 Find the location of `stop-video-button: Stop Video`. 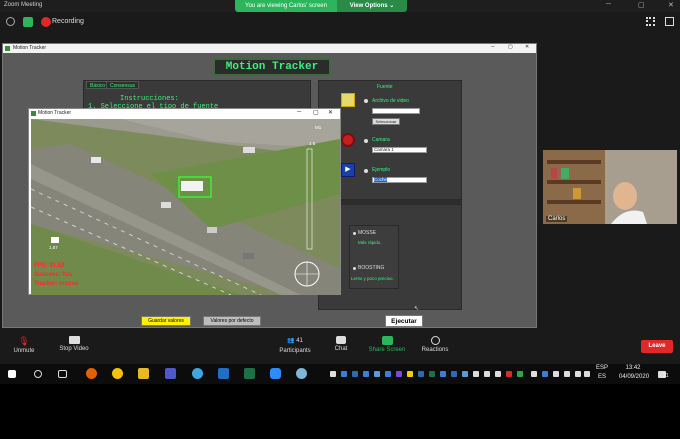

stop-video-button: Stop Video is located at coordinates (74, 344).